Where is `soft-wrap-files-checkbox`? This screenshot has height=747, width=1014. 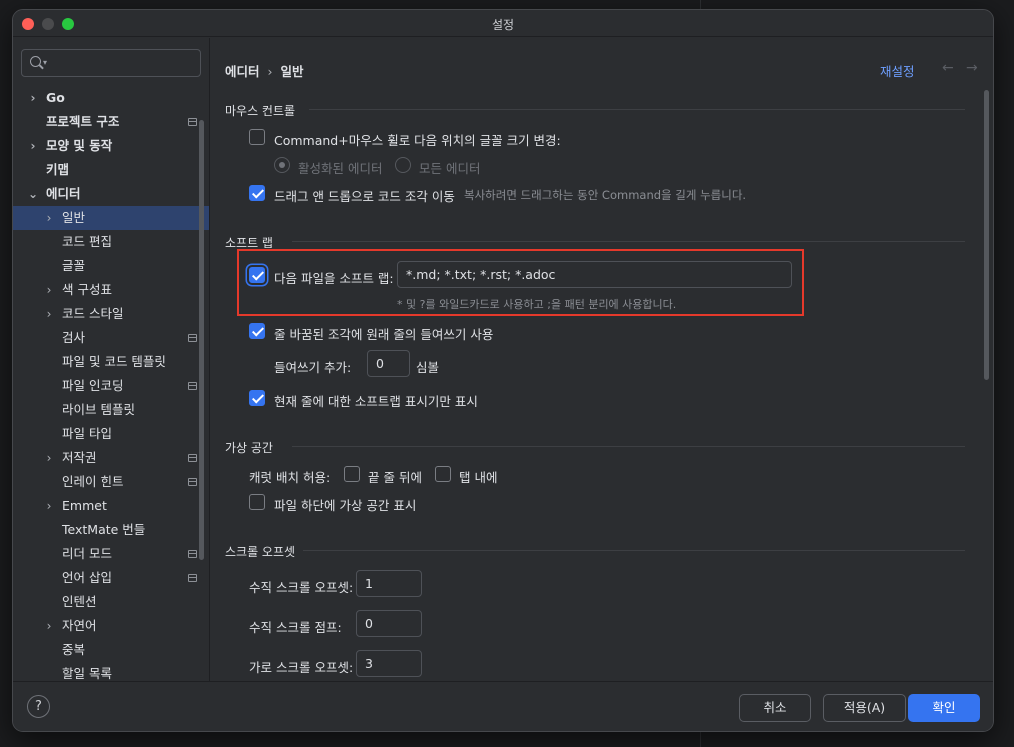
soft-wrap-files-checkbox is located at coordinates (257, 275).